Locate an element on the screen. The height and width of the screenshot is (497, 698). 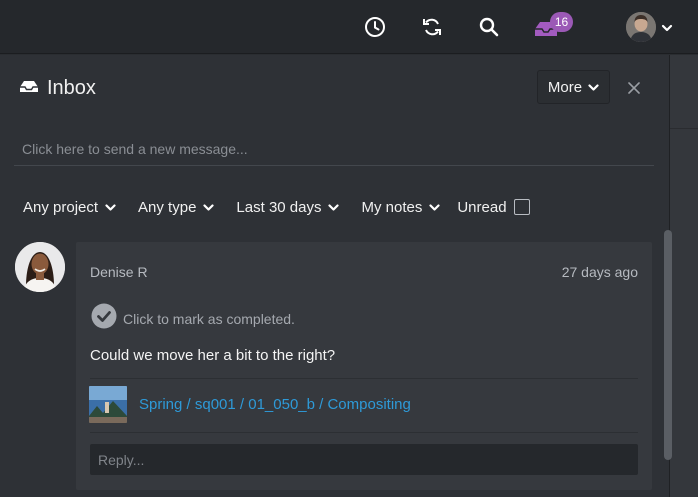
message-body: Could we move her a bit to the right? is located at coordinates (213, 355).